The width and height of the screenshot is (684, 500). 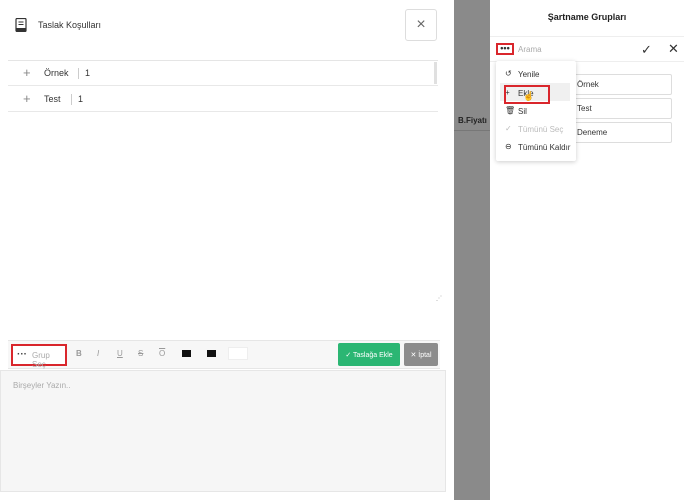 What do you see at coordinates (140, 353) in the screenshot?
I see `strike-button: S` at bounding box center [140, 353].